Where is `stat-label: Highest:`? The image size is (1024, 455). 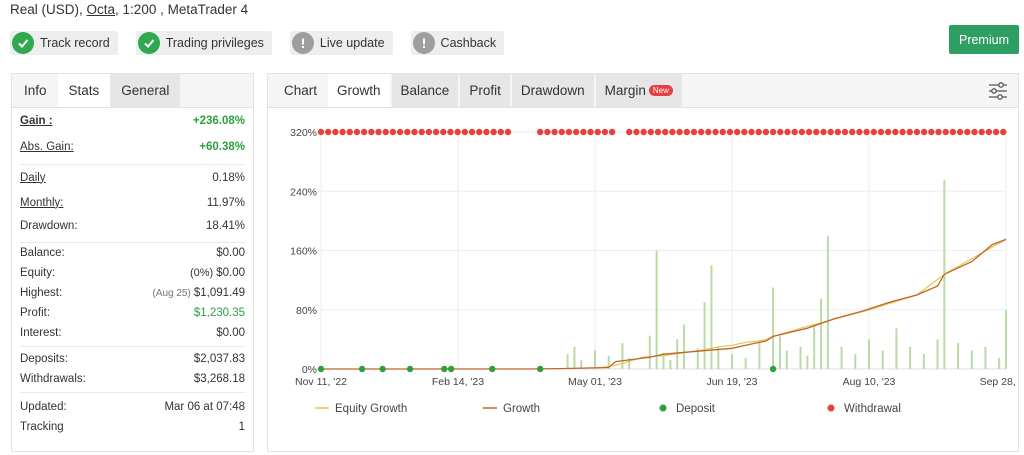 stat-label: Highest: is located at coordinates (41, 293).